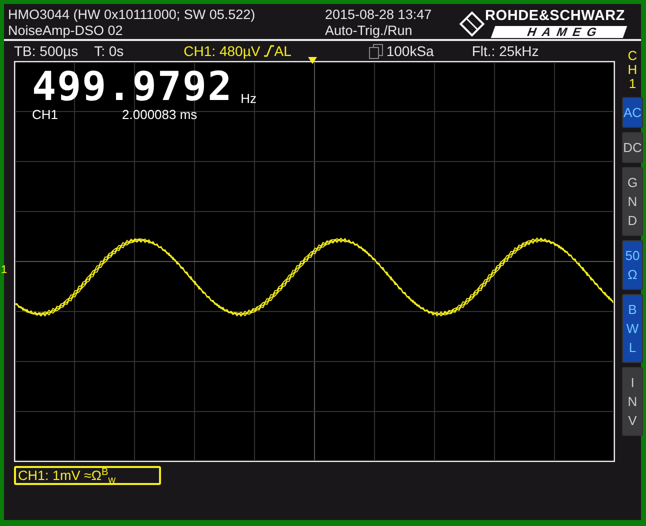 The width and height of the screenshot is (646, 526). Describe the element at coordinates (632, 328) in the screenshot. I see `side-menu-button: B W L` at that location.